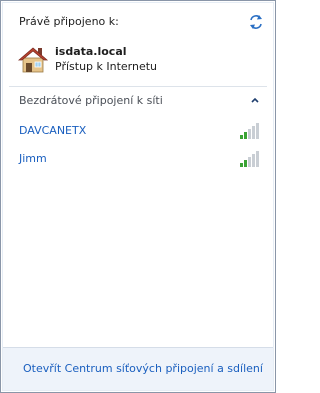 This screenshot has width=320, height=393. I want to click on connected-network: isdata.local Přístup k Internetu, so click(142, 61).